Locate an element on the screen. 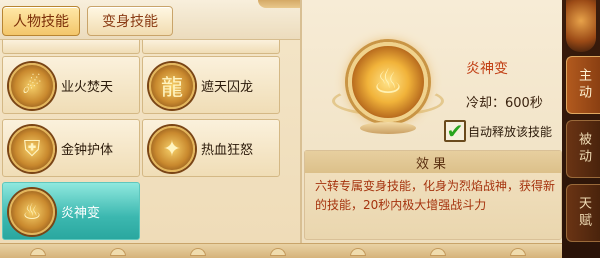 The width and height of the screenshot is (600, 258). skill-slot-partial-right is located at coordinates (211, 47).